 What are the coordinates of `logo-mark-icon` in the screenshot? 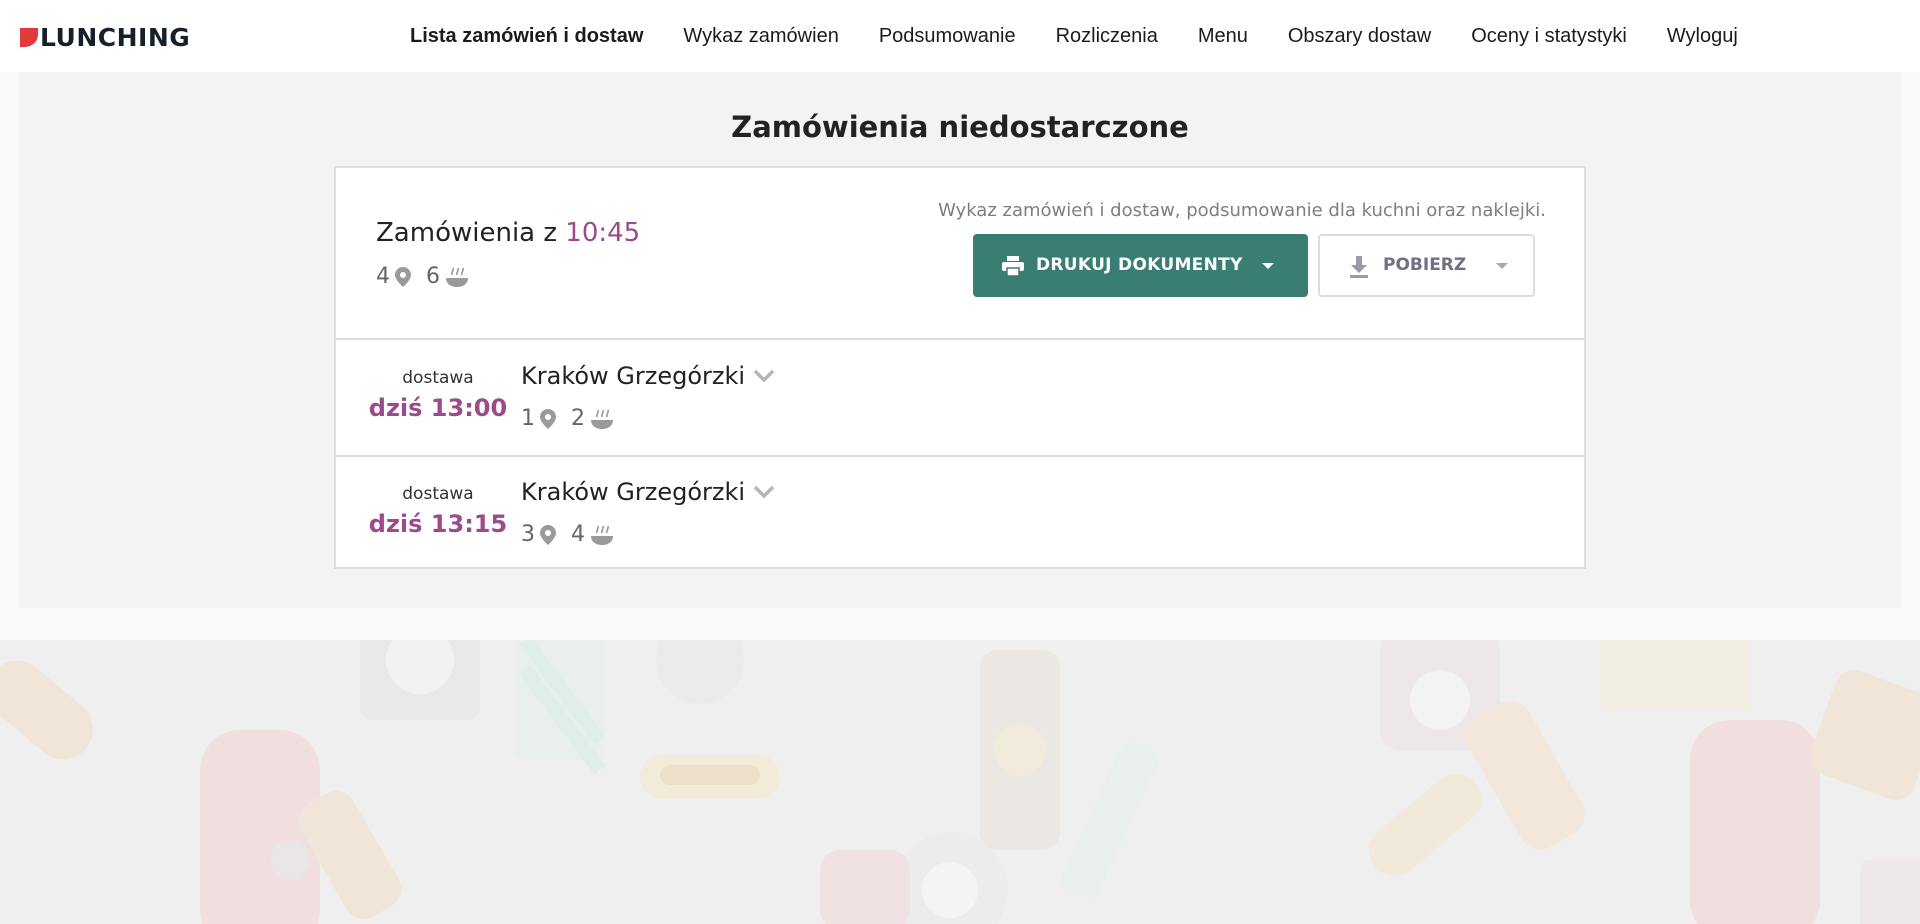 It's located at (29, 37).